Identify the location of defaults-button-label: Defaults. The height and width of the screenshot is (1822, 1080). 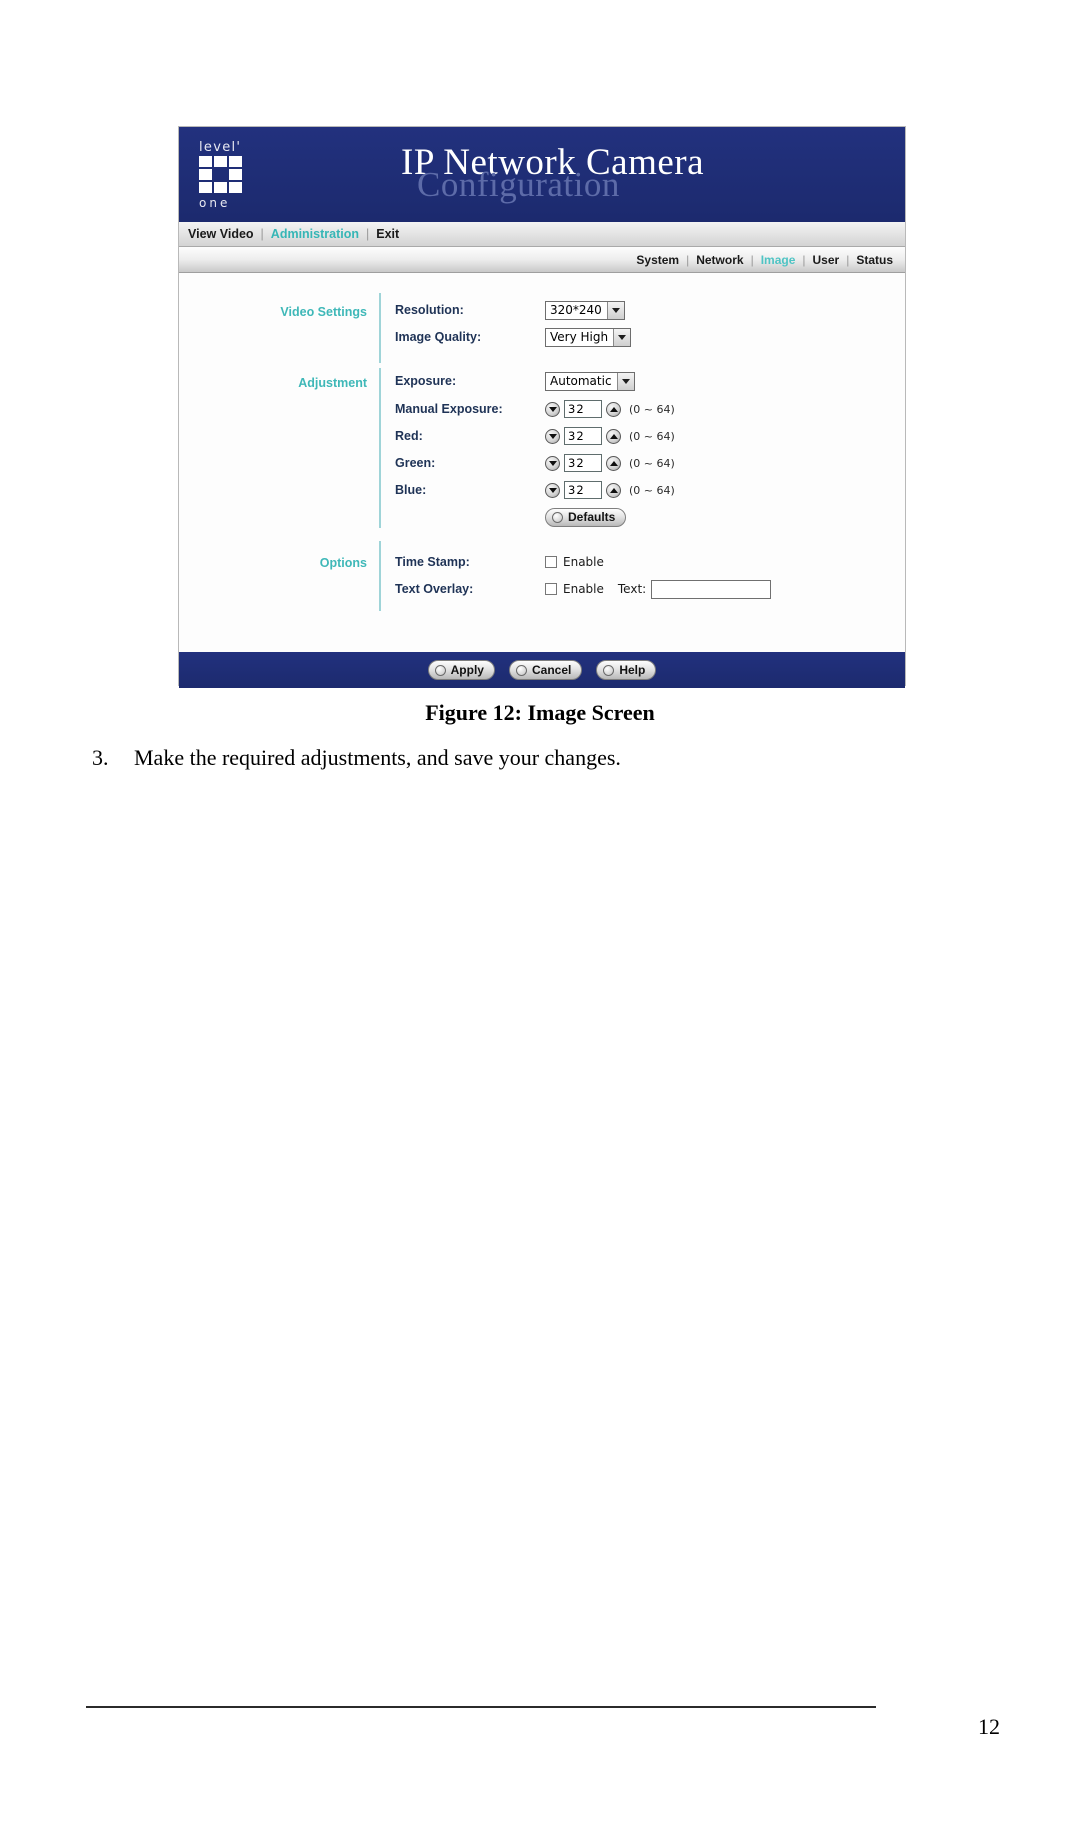
(592, 517).